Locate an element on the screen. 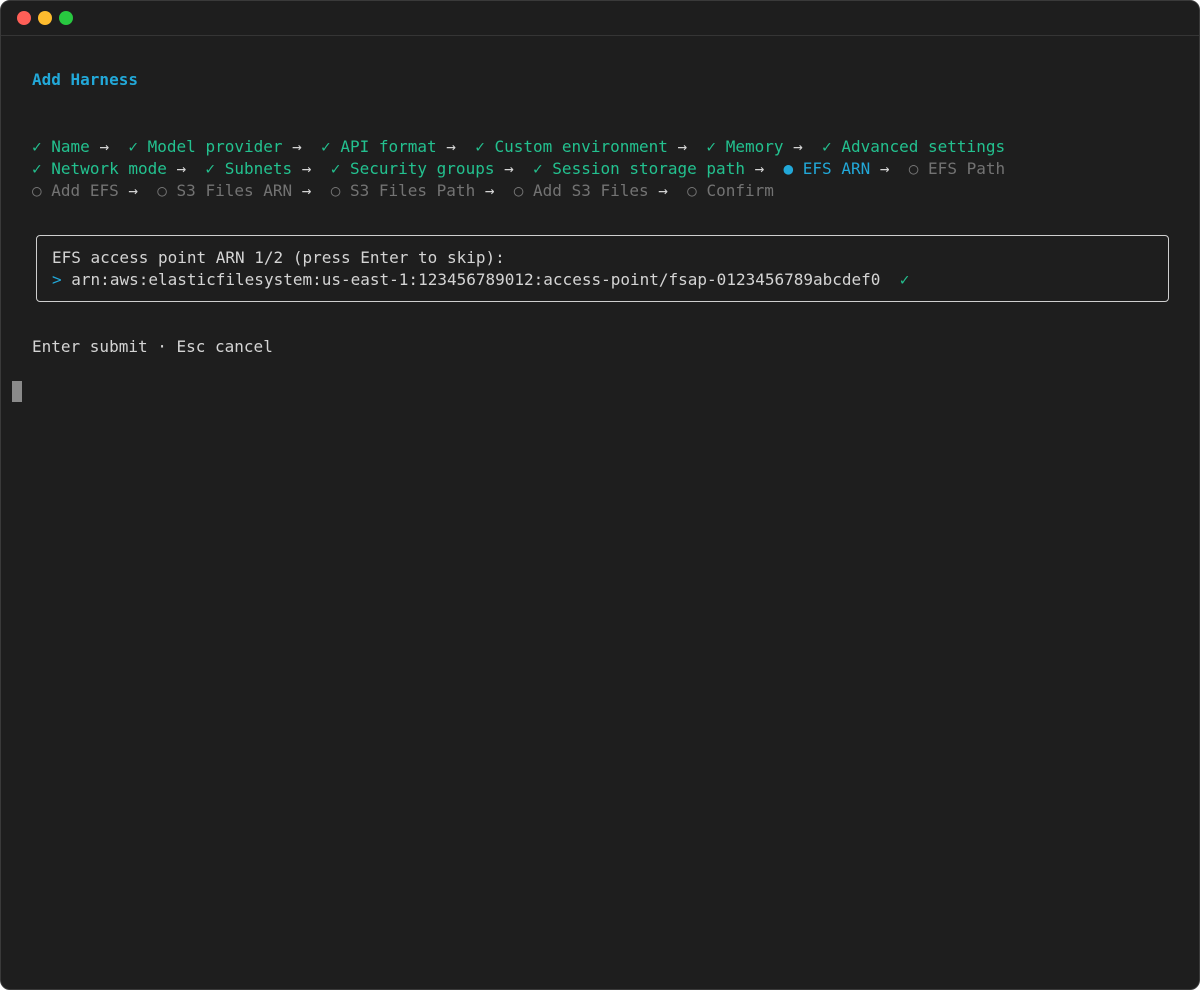 Image resolution: width=1200 pixels, height=990 pixels. step-subnets: ✓ Subnets is located at coordinates (249, 168).